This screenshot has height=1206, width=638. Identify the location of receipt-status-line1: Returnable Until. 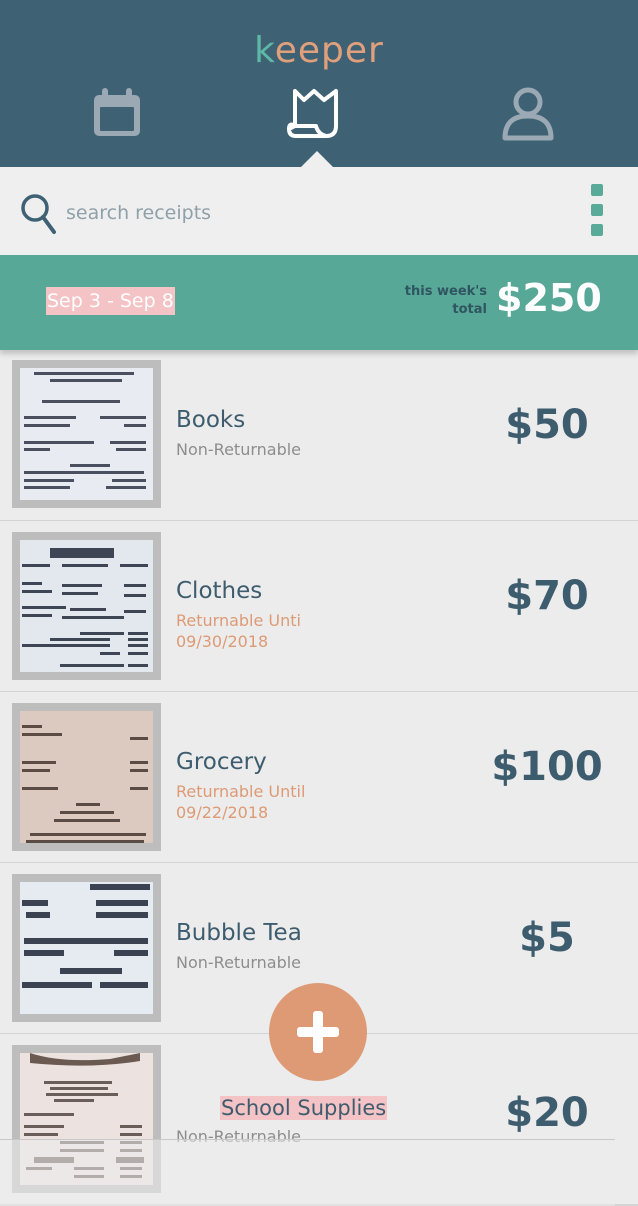
(241, 791).